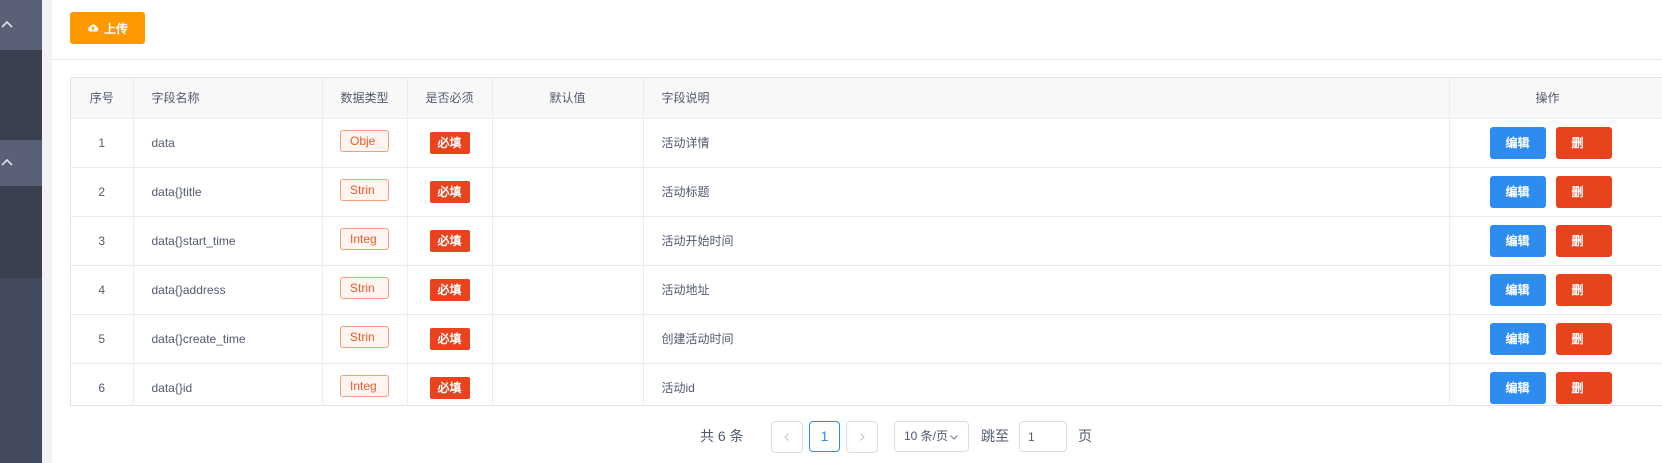  I want to click on chevron-down-icon, so click(954, 437).